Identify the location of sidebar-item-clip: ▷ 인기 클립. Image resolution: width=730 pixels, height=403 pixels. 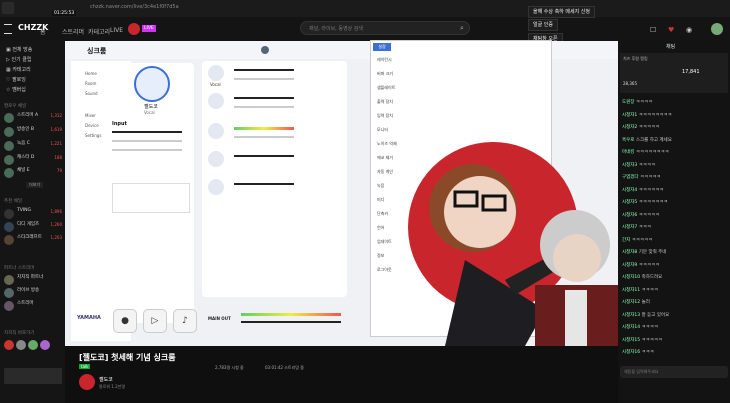
(18, 59).